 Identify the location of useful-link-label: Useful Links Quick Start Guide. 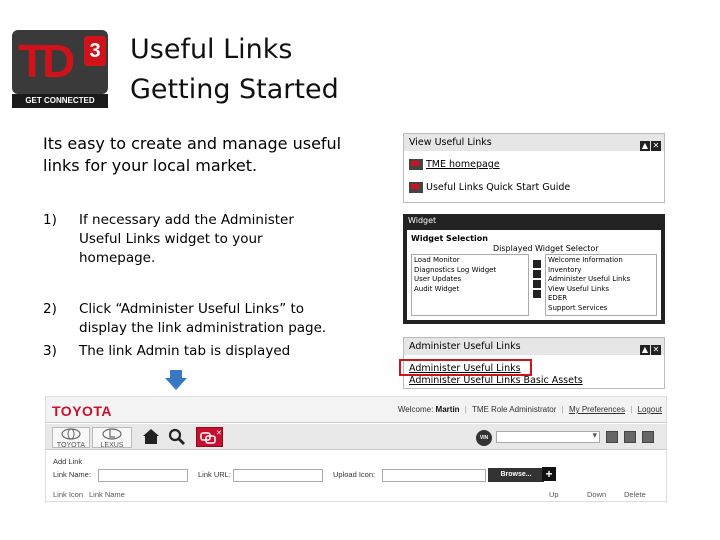
(498, 187).